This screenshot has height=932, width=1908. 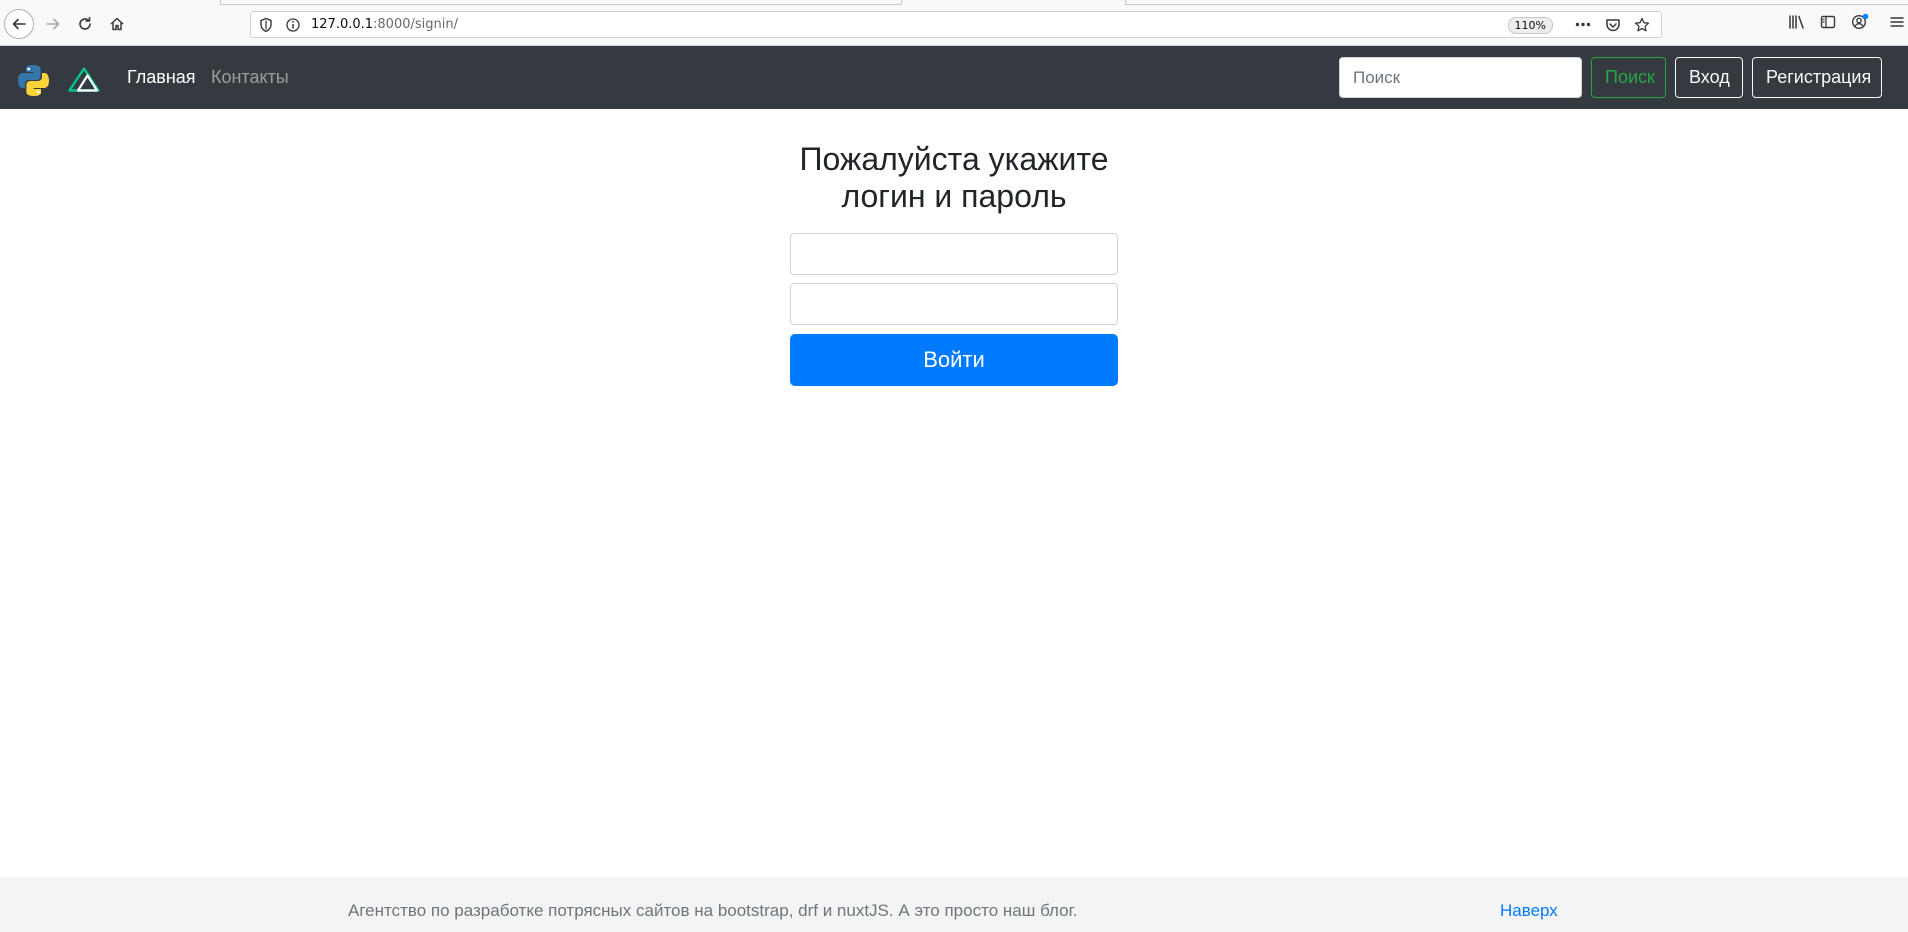 What do you see at coordinates (1529, 911) in the screenshot?
I see `back-to-top-link: Наверх` at bounding box center [1529, 911].